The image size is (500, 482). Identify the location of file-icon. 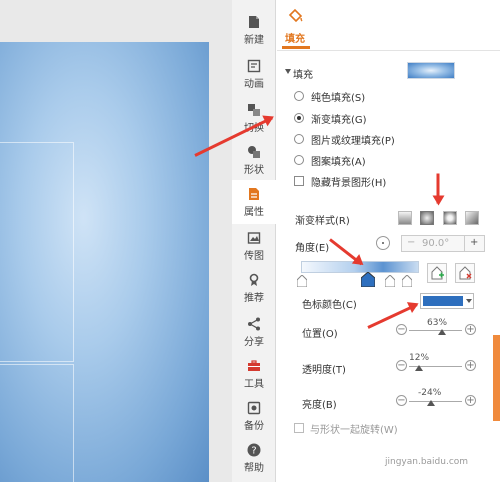
(254, 22).